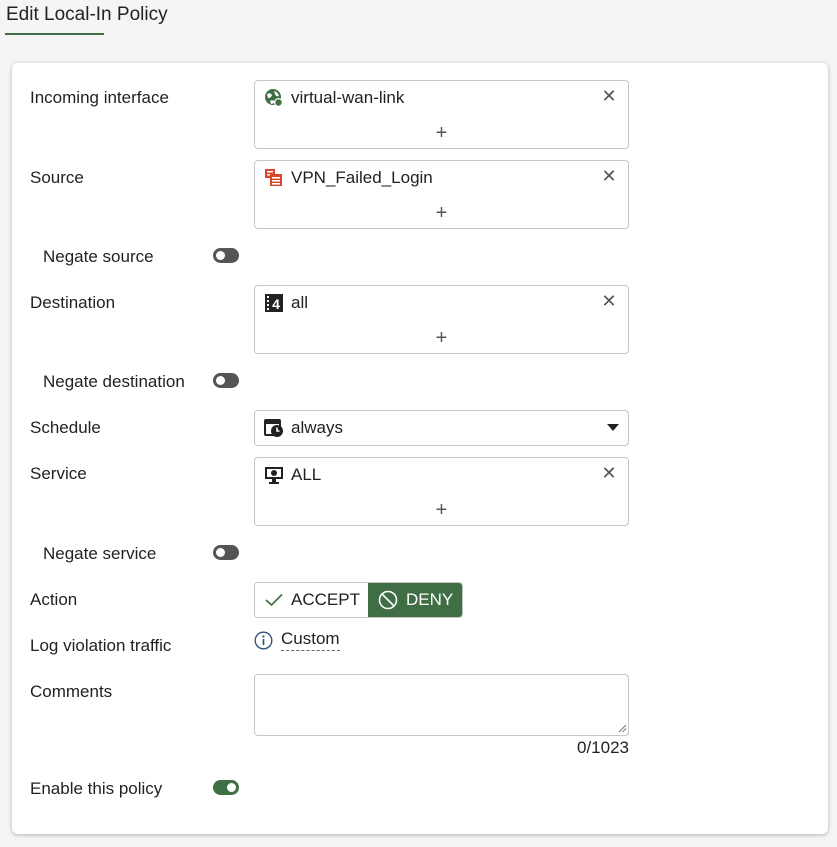  Describe the element at coordinates (441, 319) in the screenshot. I see `destination-field: 4 all ✕ +` at that location.